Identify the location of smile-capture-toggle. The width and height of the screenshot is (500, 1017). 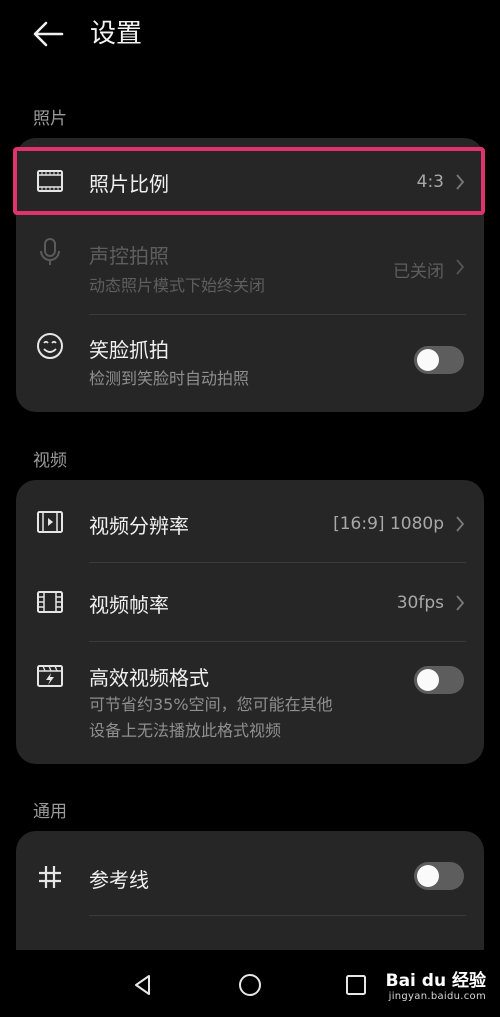
(439, 360).